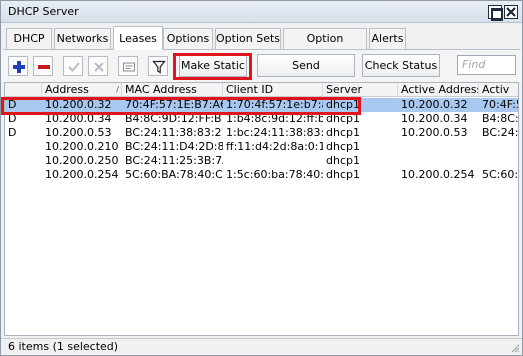 The image size is (523, 356). Describe the element at coordinates (188, 39) in the screenshot. I see `tab-options: Options` at that location.